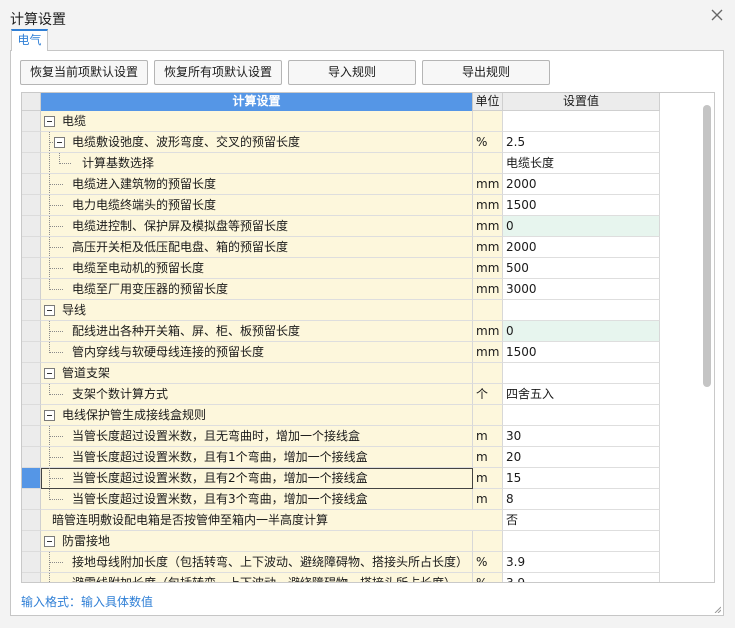 This screenshot has width=735, height=628. Describe the element at coordinates (581, 520) in the screenshot. I see `value-cell: 否` at that location.